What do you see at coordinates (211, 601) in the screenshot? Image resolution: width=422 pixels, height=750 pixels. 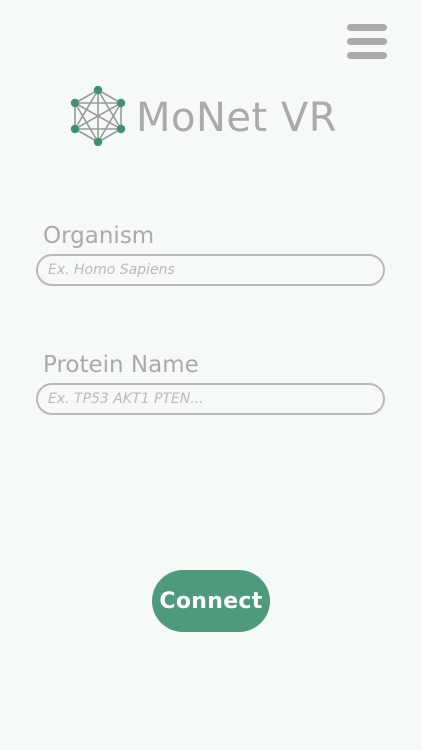 I see `connect-button: Connect` at bounding box center [211, 601].